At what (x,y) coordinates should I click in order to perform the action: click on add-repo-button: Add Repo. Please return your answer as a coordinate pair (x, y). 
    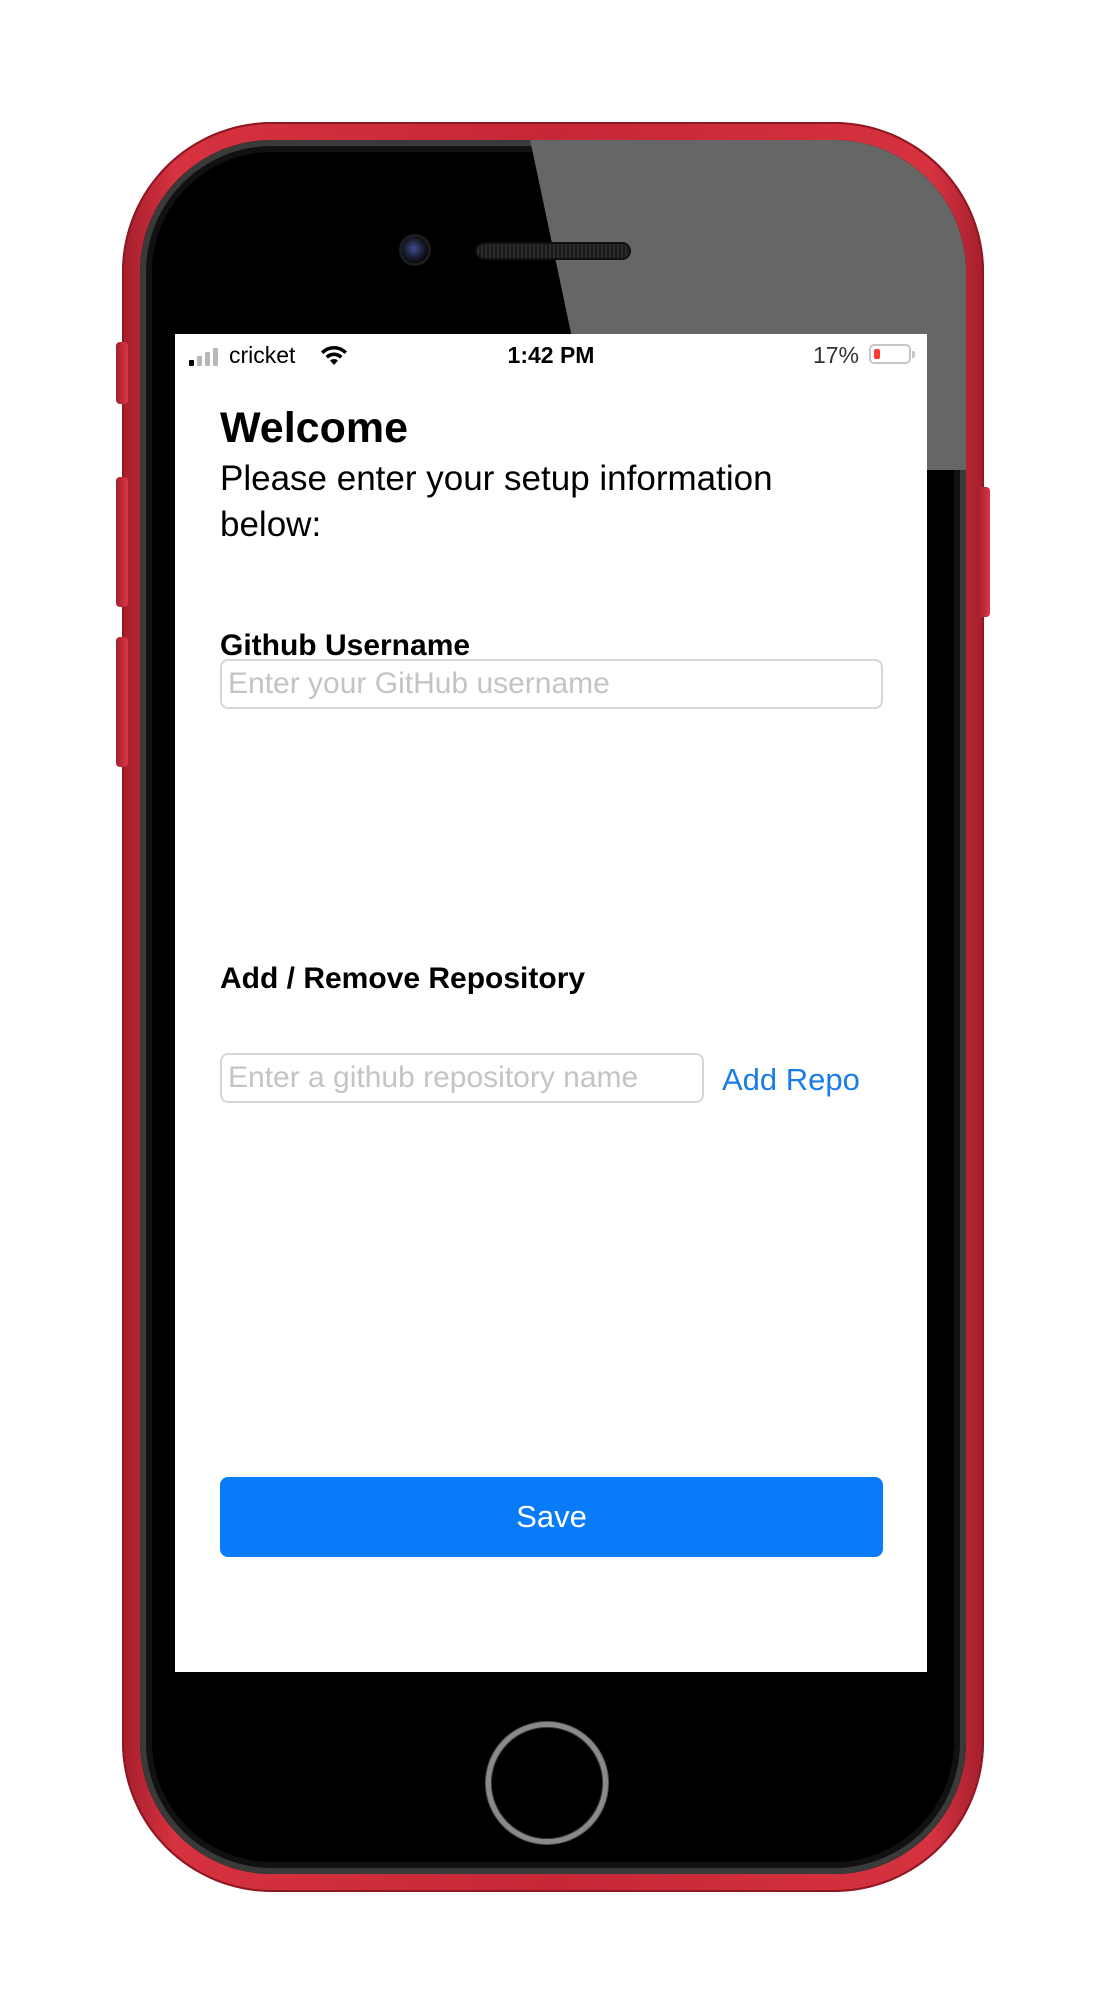
    Looking at the image, I should click on (791, 1080).